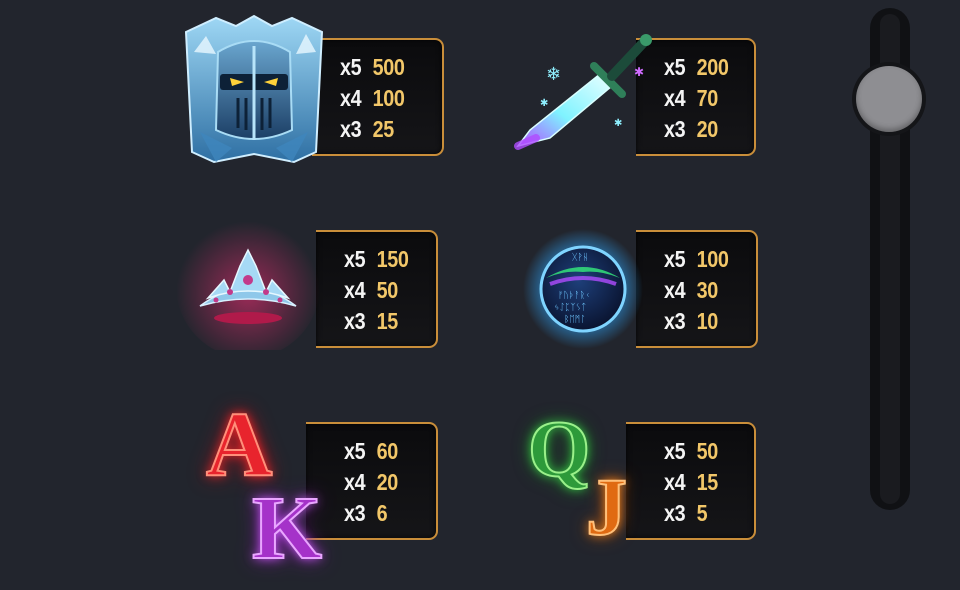 The height and width of the screenshot is (590, 960). What do you see at coordinates (691, 451) in the screenshot?
I see `payout-row: x5 50` at bounding box center [691, 451].